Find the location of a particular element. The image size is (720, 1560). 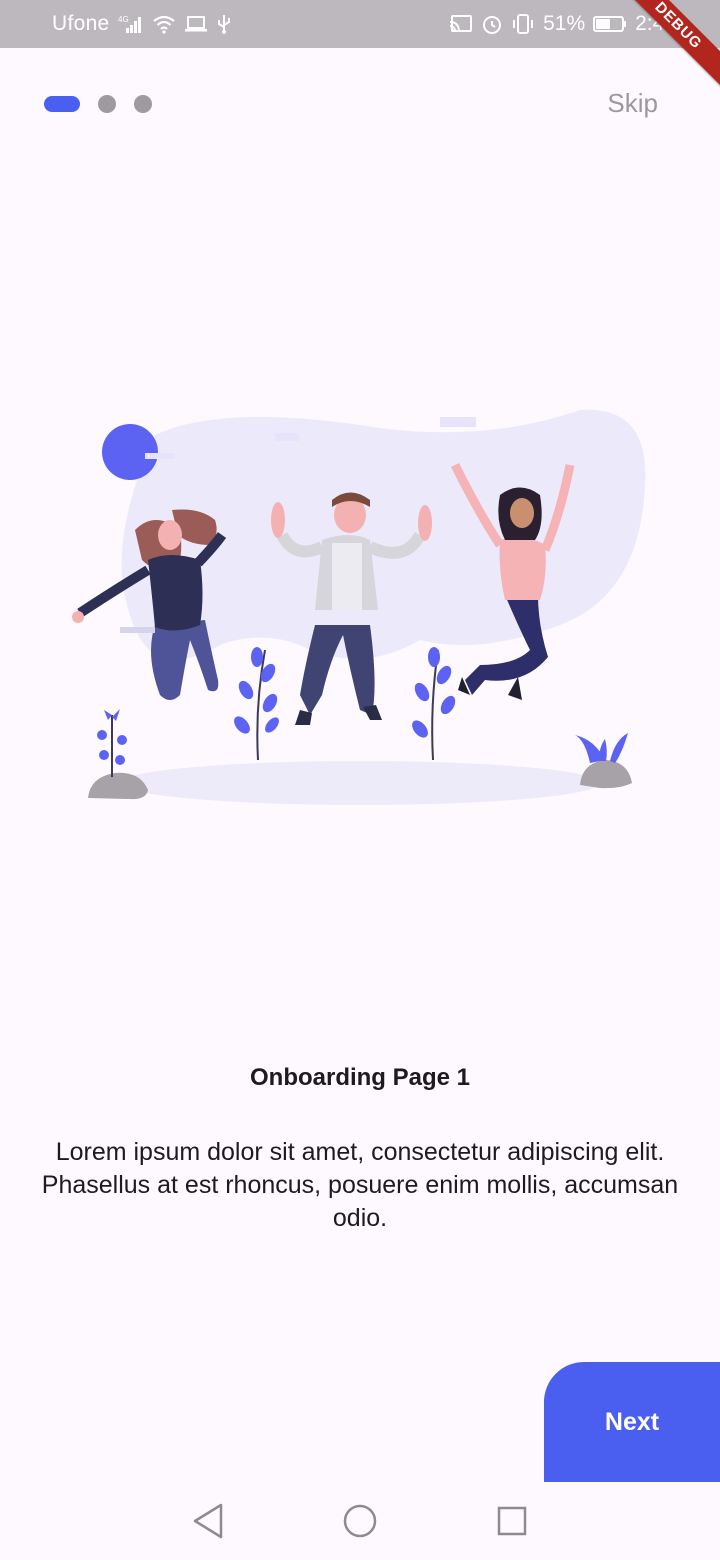

skip-button: Skip is located at coordinates (632, 103).